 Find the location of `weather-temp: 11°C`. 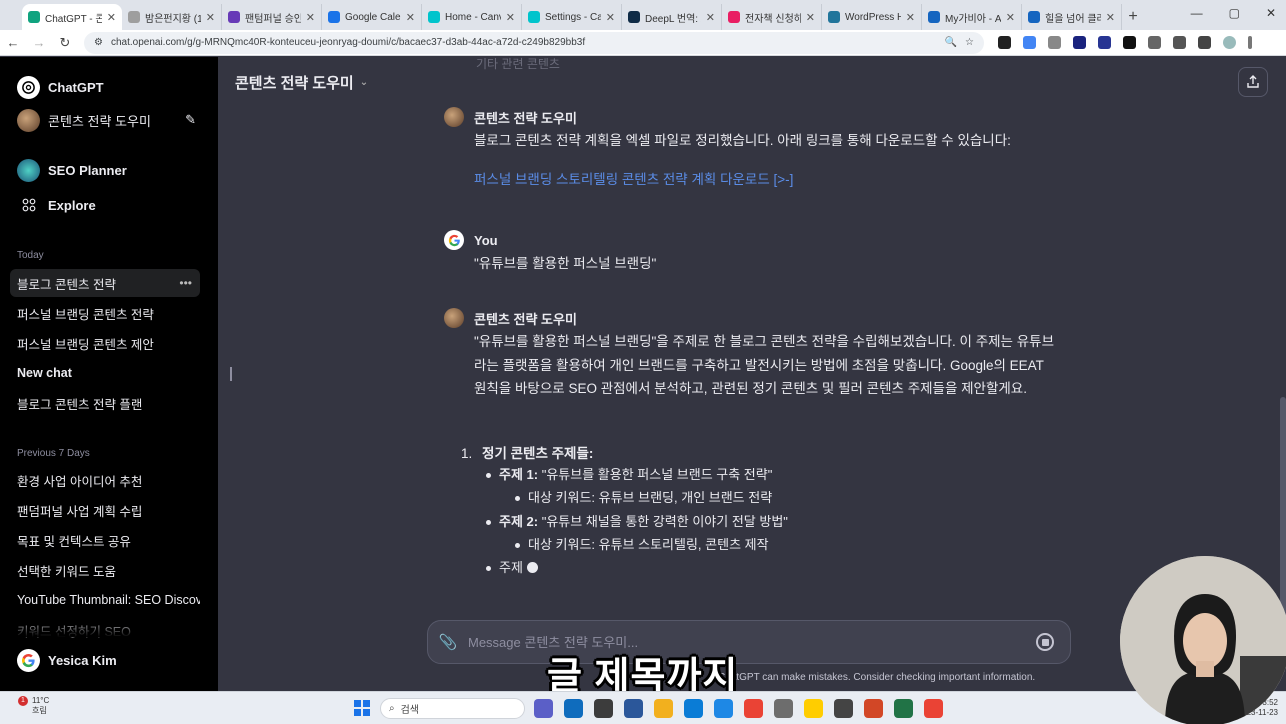

weather-temp: 11°C is located at coordinates (41, 700).